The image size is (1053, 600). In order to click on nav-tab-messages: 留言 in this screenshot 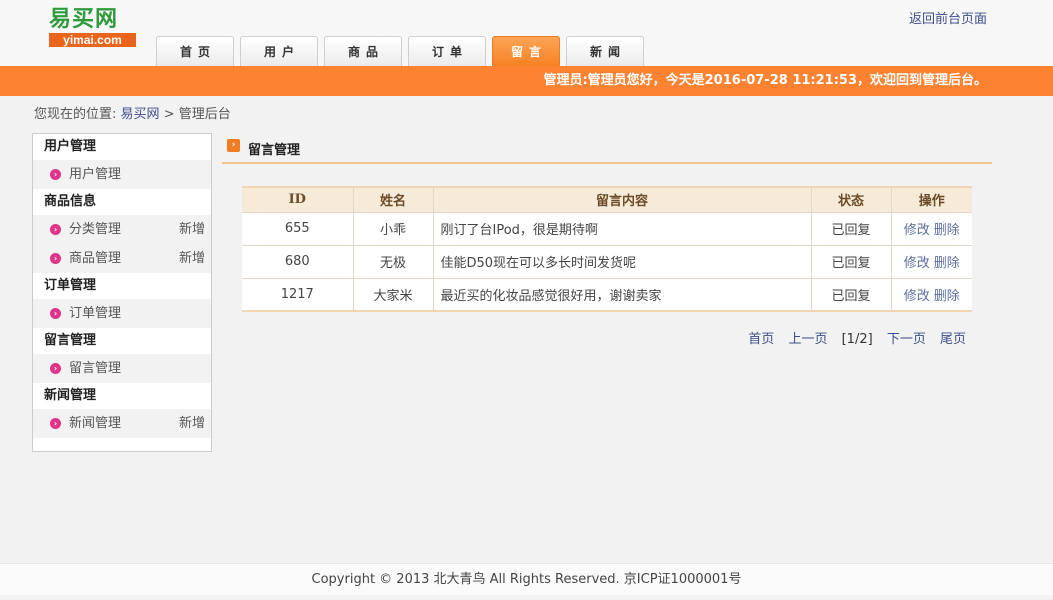, I will do `click(526, 51)`.